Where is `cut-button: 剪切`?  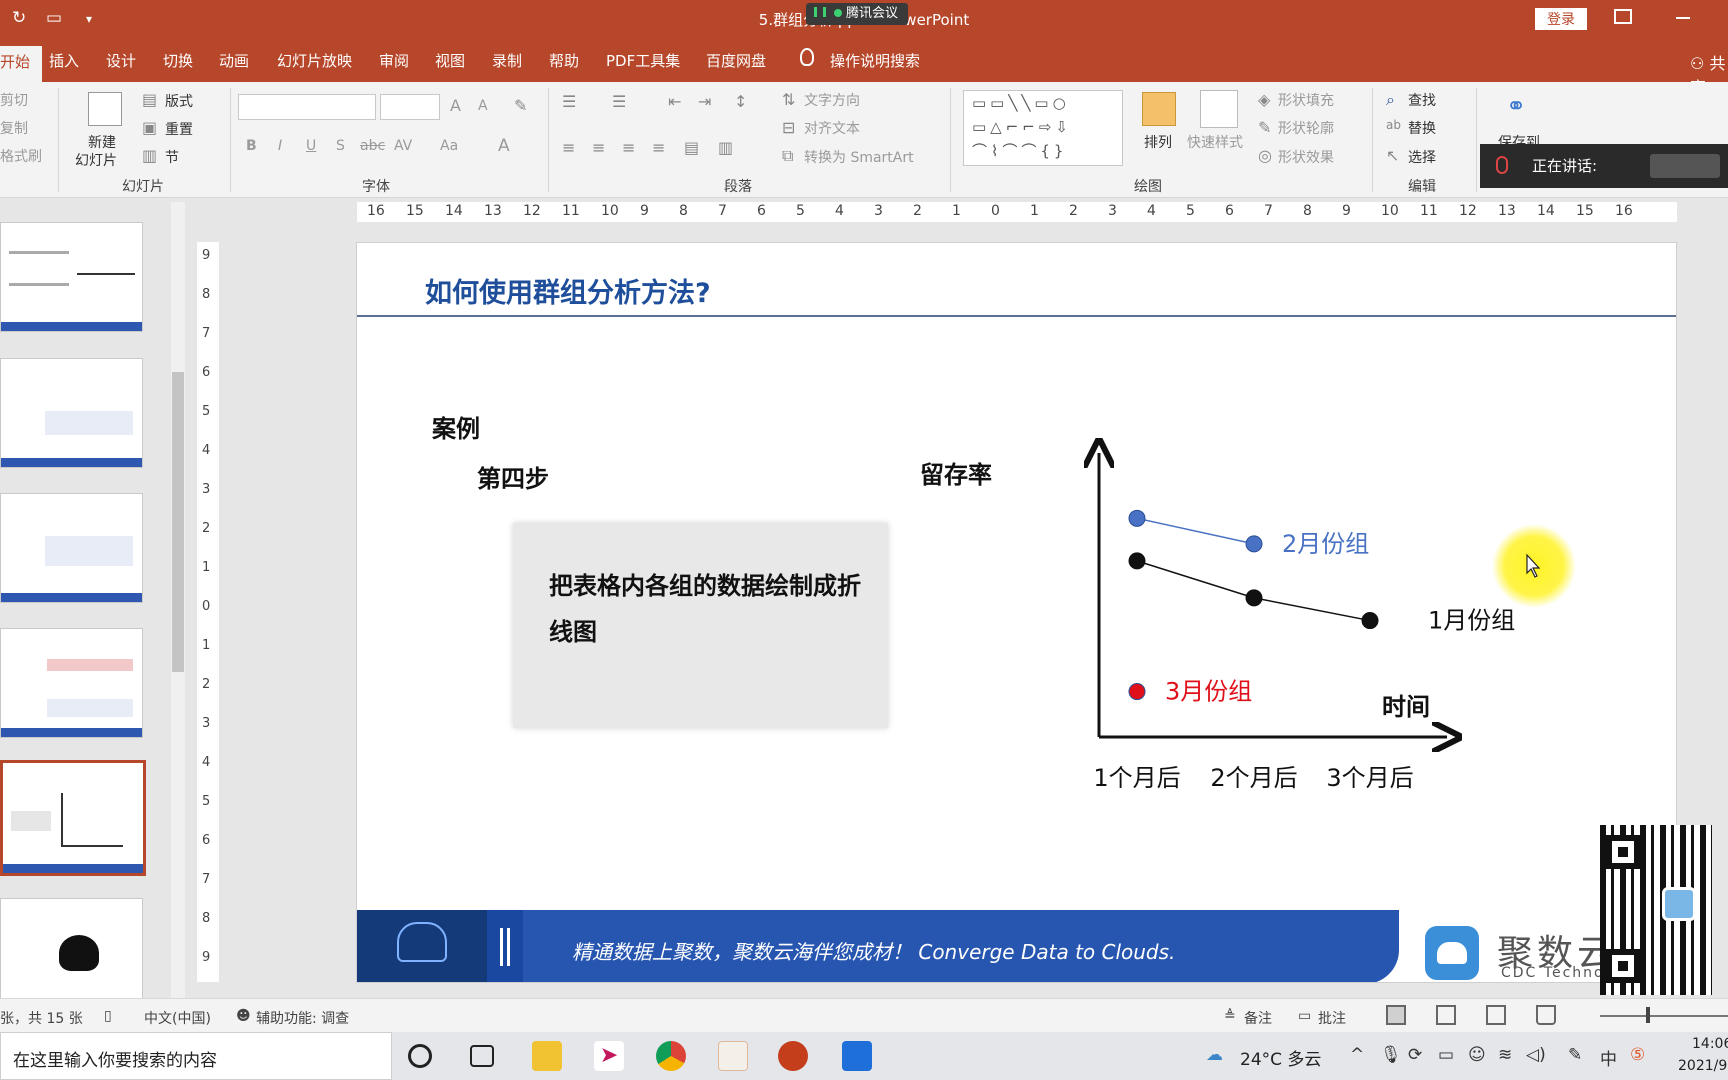
cut-button: 剪切 is located at coordinates (14, 100).